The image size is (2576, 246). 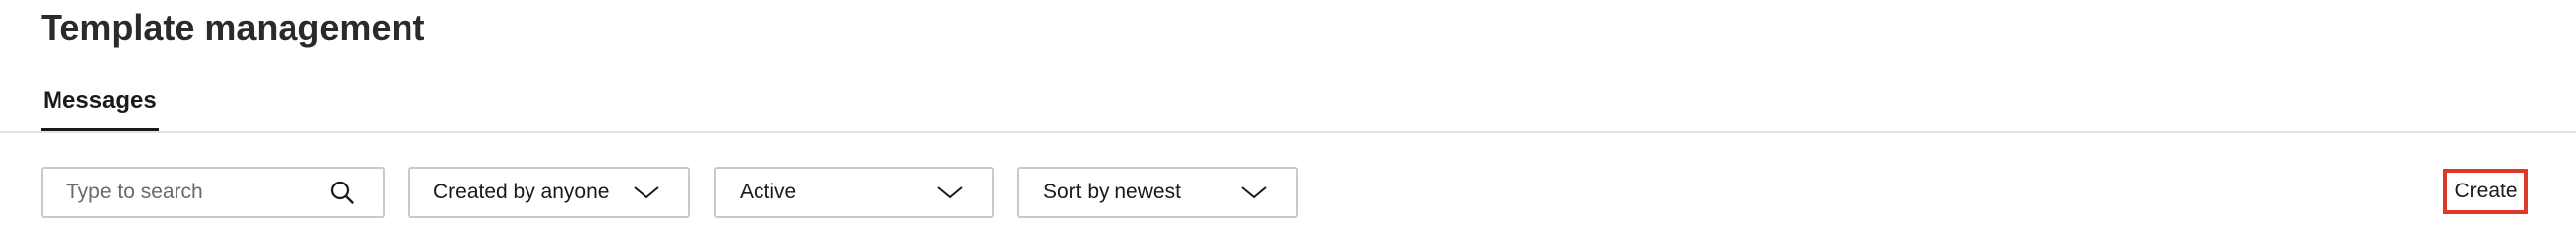 I want to click on create-button: Create, so click(x=2486, y=191).